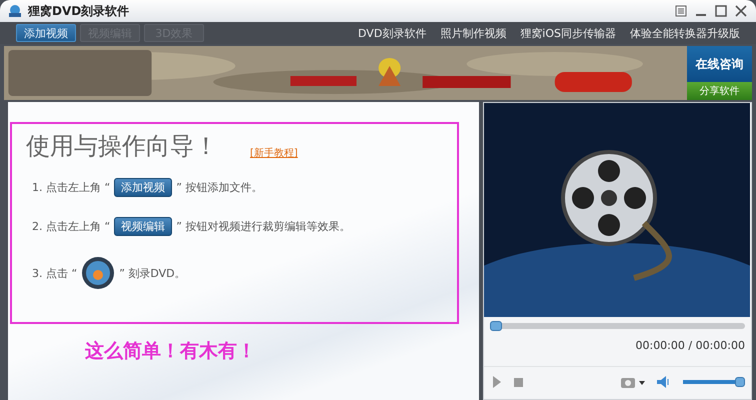  I want to click on step-text: ” 刻录DVD。, so click(152, 273).